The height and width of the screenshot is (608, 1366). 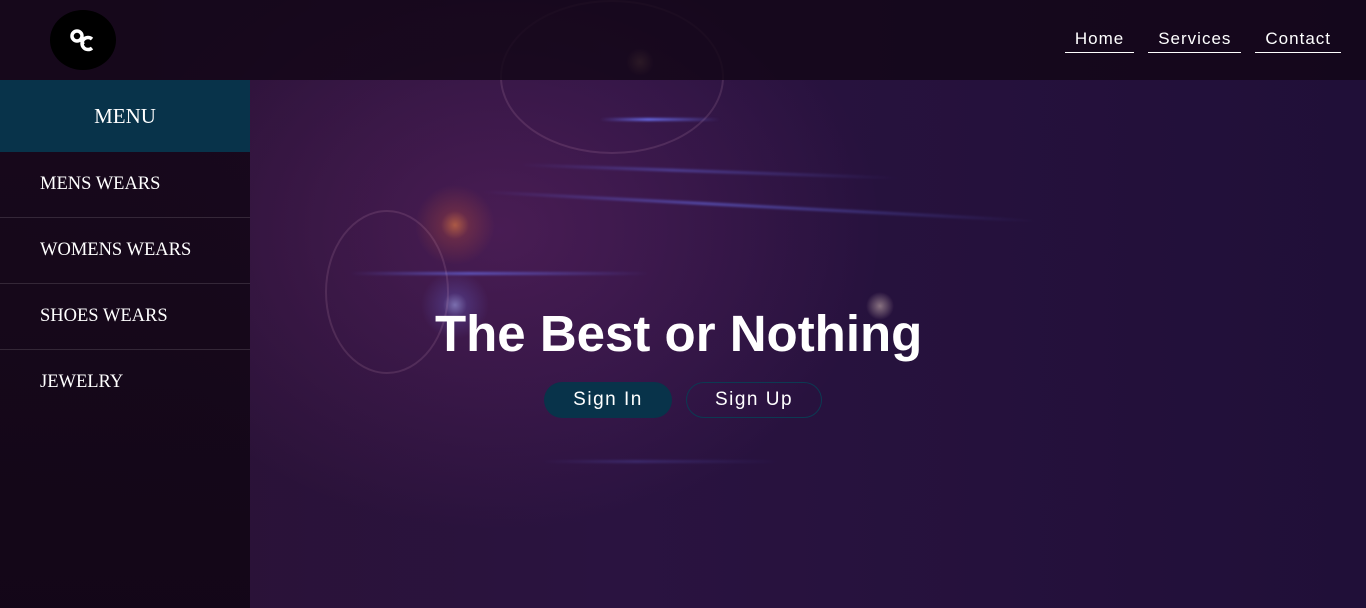 What do you see at coordinates (1099, 41) in the screenshot?
I see `nav-home-link: Home` at bounding box center [1099, 41].